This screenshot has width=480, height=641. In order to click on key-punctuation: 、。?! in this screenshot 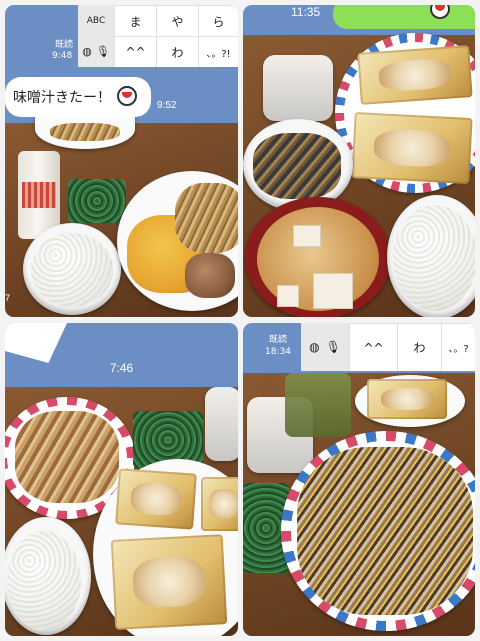, I will do `click(218, 51)`.